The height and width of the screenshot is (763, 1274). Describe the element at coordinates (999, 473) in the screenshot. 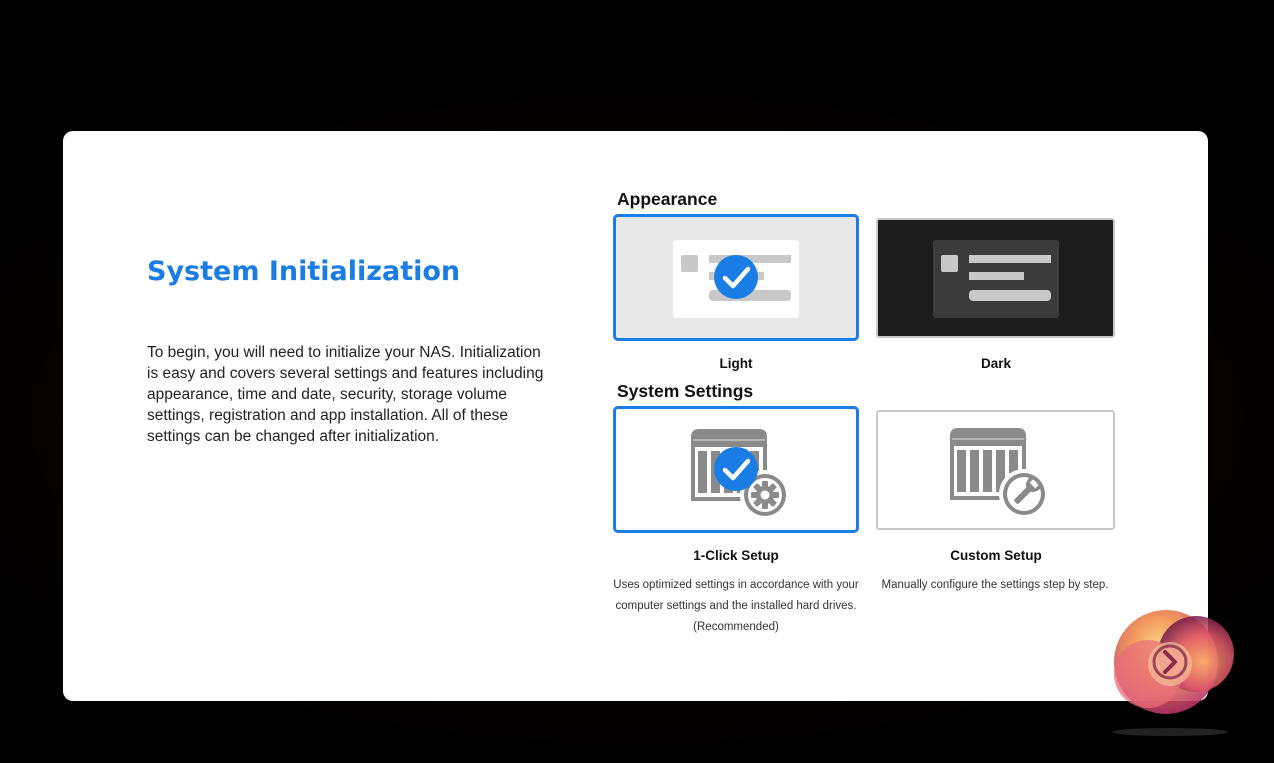

I see `nas-wrench-icon` at that location.